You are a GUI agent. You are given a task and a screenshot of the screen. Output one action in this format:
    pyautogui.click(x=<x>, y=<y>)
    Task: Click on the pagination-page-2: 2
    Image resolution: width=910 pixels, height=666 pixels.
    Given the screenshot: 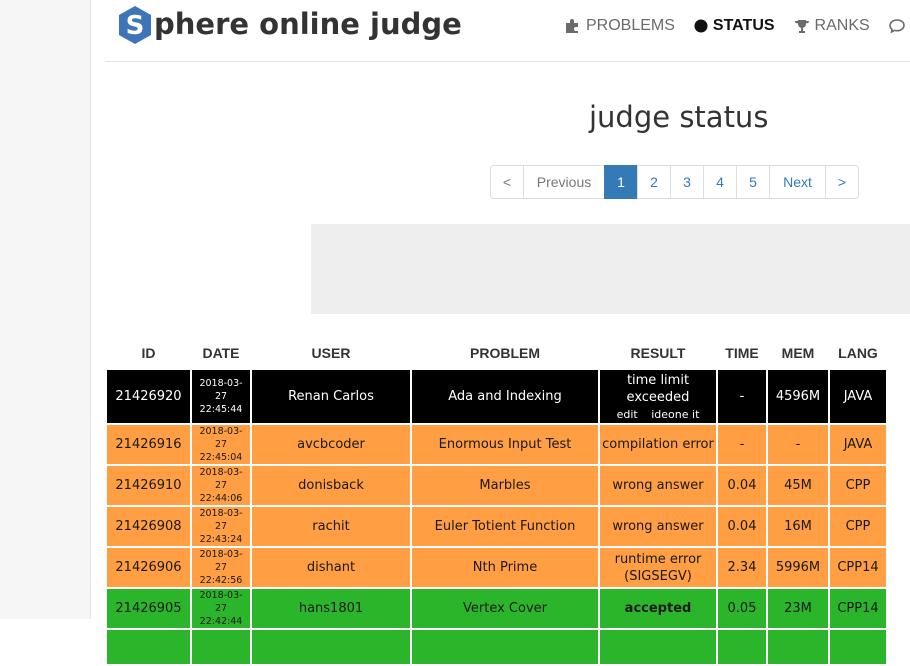 What is the action you would take?
    pyautogui.click(x=654, y=182)
    